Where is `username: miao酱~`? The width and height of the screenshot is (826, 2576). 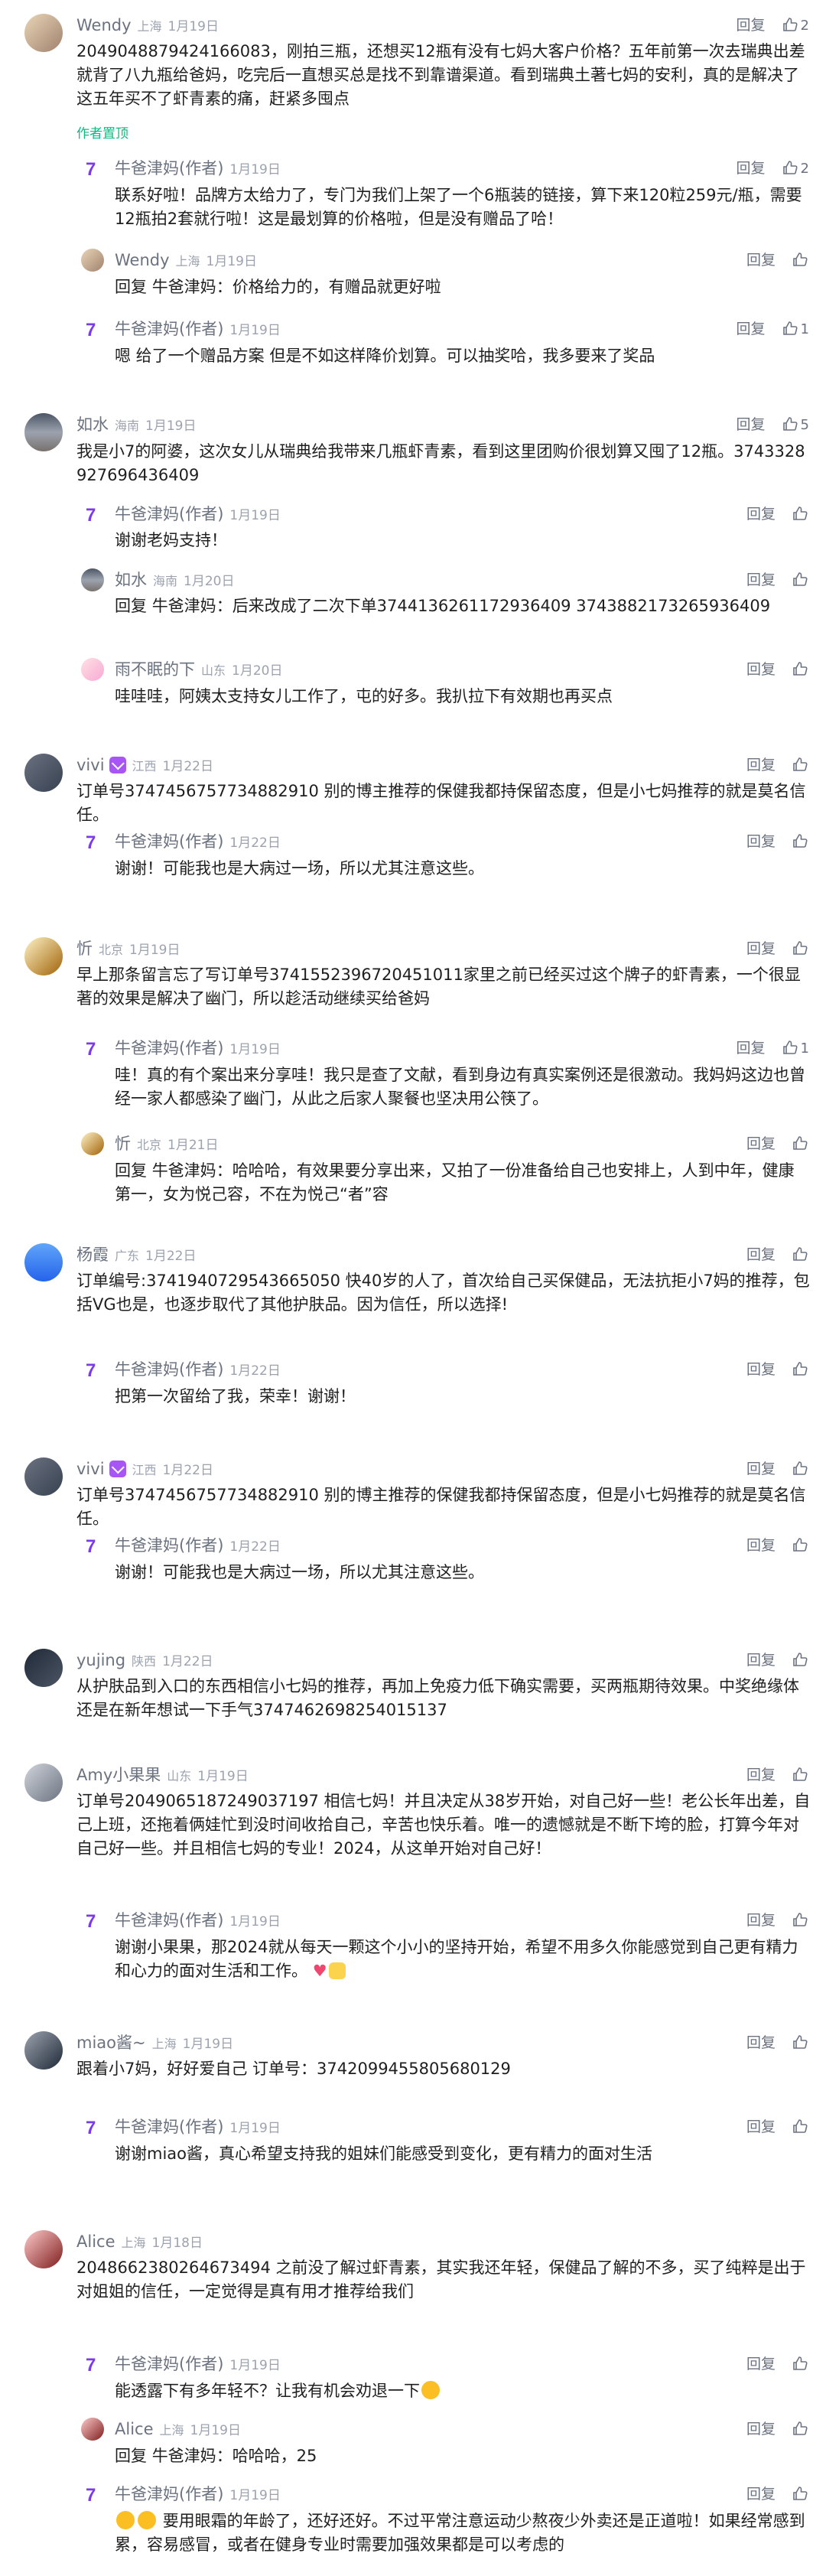
username: miao酱~ is located at coordinates (111, 2043).